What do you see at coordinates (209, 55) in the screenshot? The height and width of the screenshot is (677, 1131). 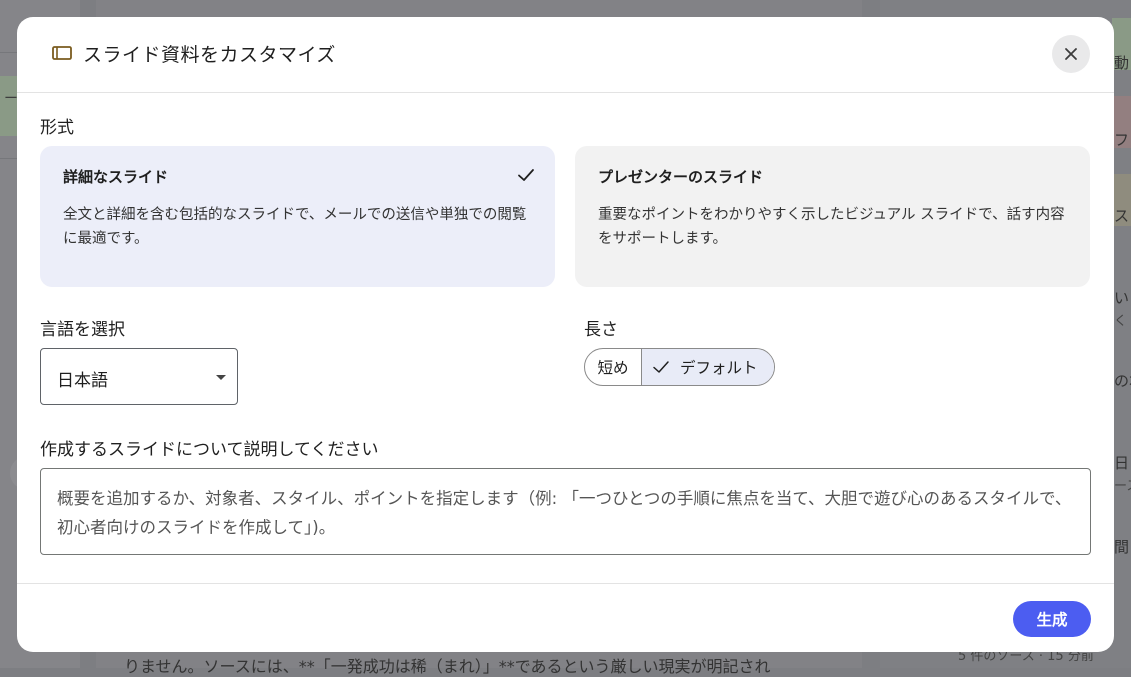 I see `dialog-title: スライド資料をカスタマイズ` at bounding box center [209, 55].